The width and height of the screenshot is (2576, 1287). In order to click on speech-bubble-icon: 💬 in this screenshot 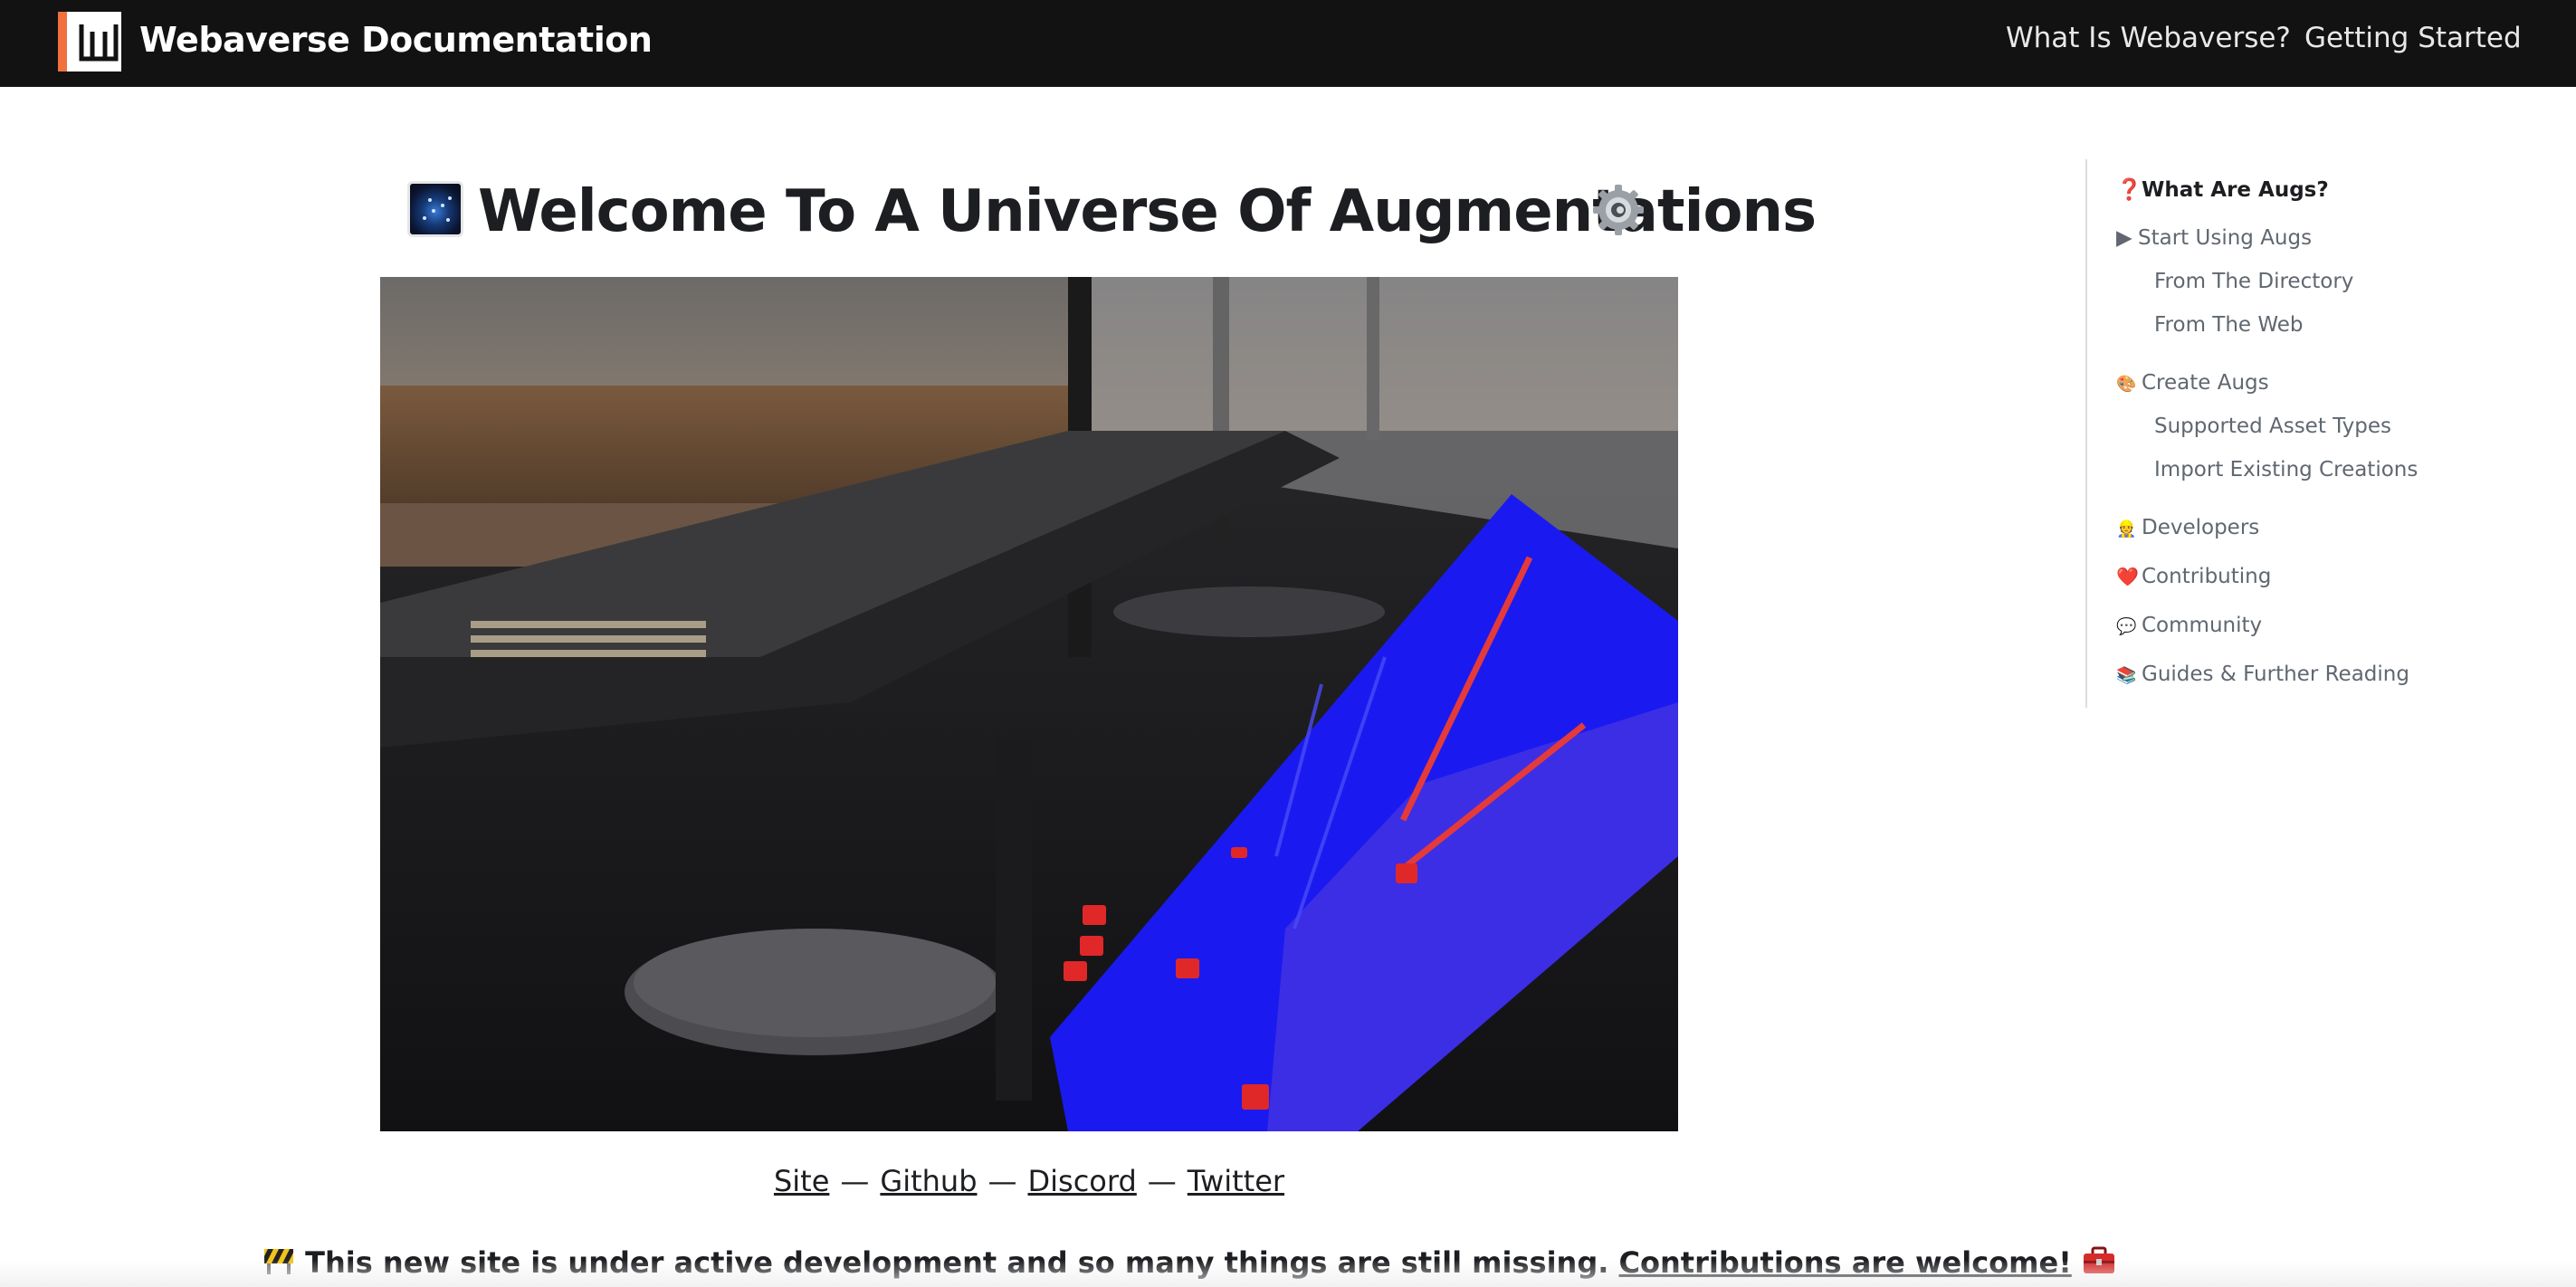, I will do `click(2126, 626)`.